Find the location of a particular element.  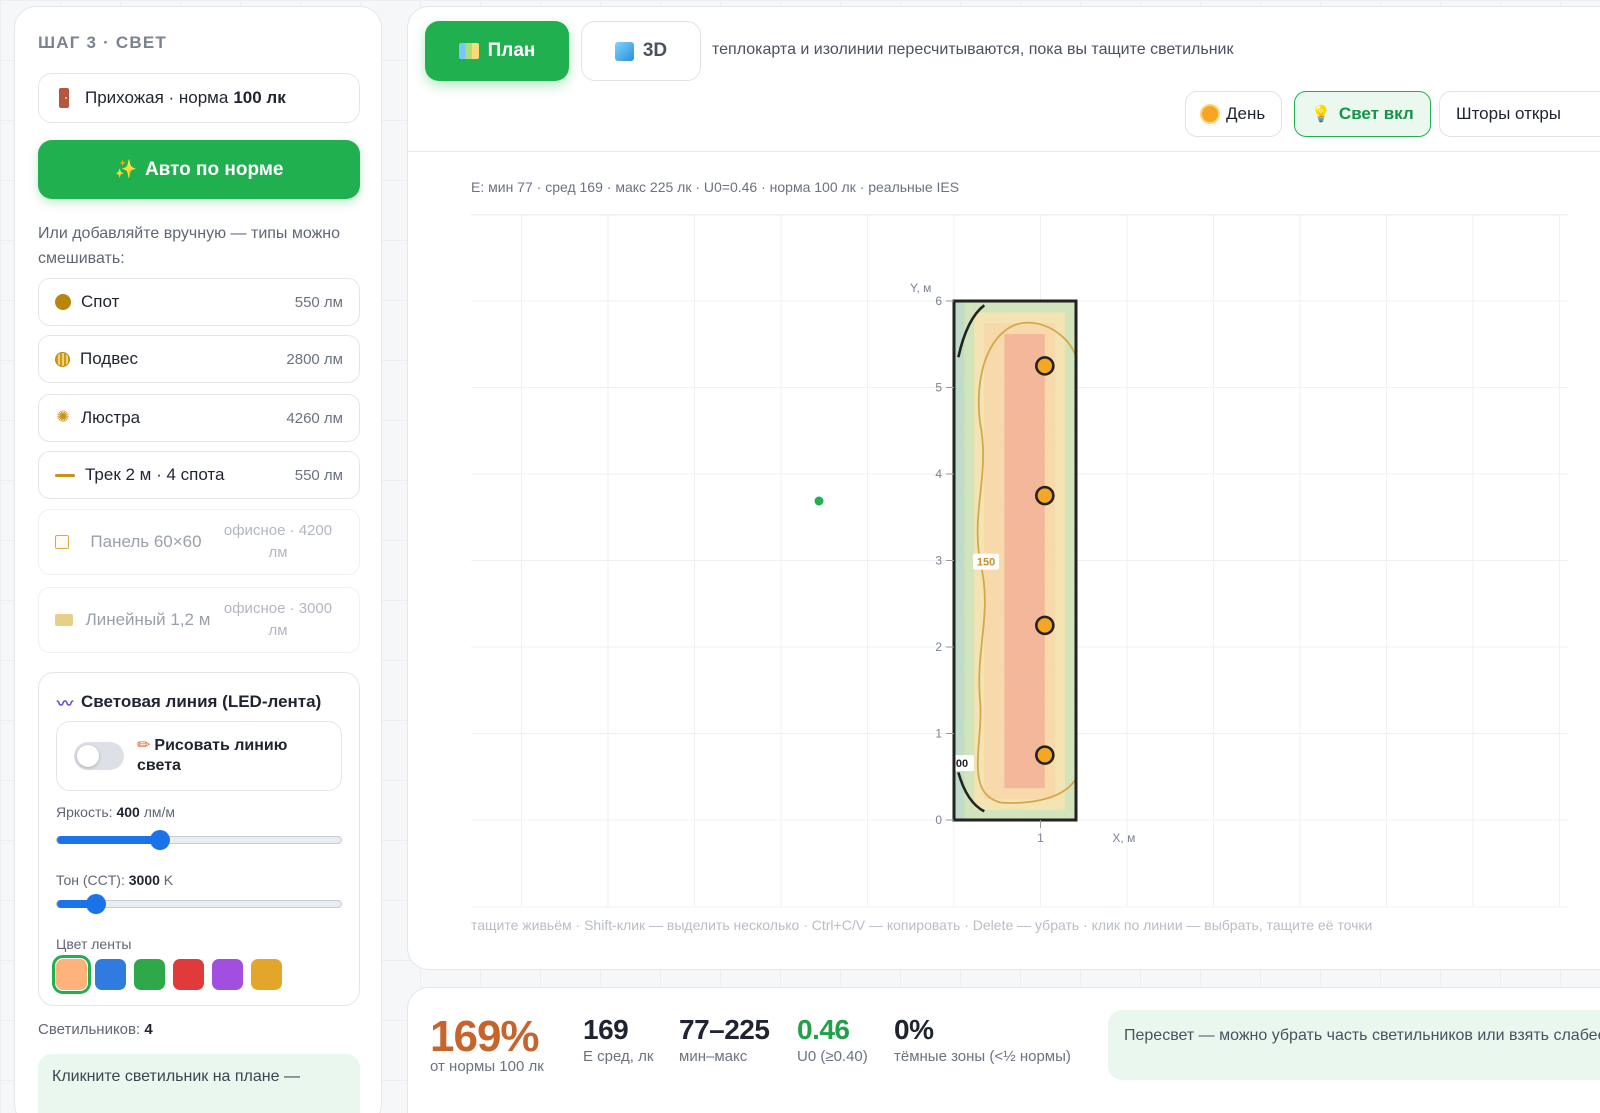

brightness-label: Яркость: 400 лм/м is located at coordinates (115, 812).